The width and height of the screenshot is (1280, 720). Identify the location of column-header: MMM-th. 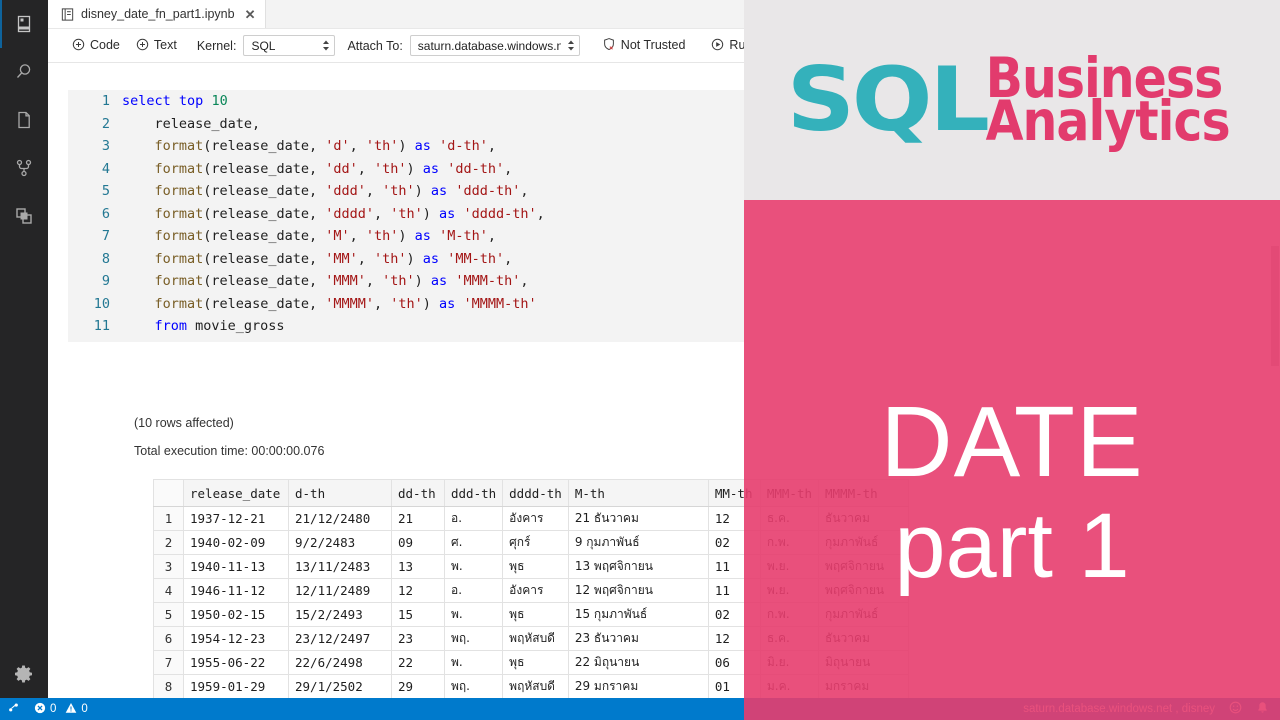
(789, 493).